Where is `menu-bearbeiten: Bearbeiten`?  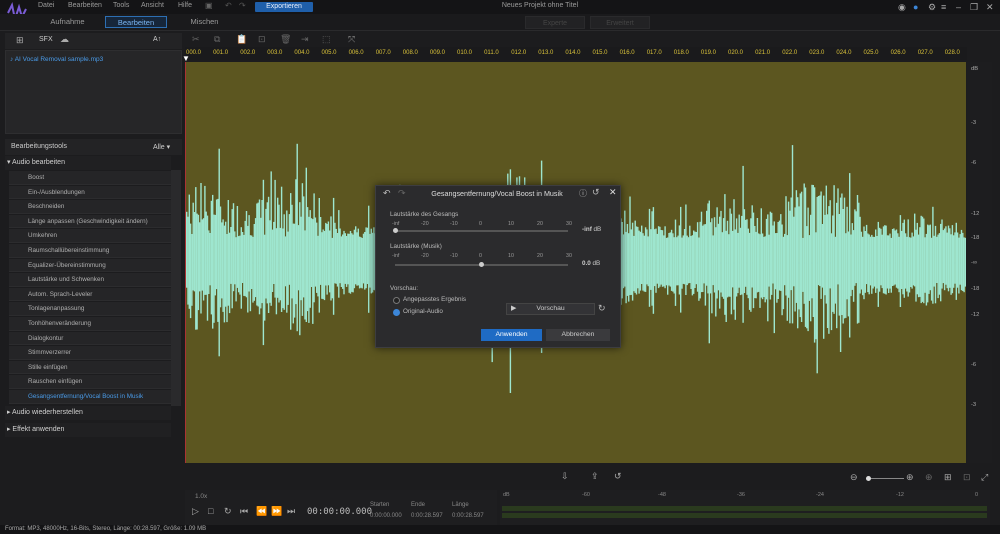
menu-bearbeiten: Bearbeiten is located at coordinates (85, 5).